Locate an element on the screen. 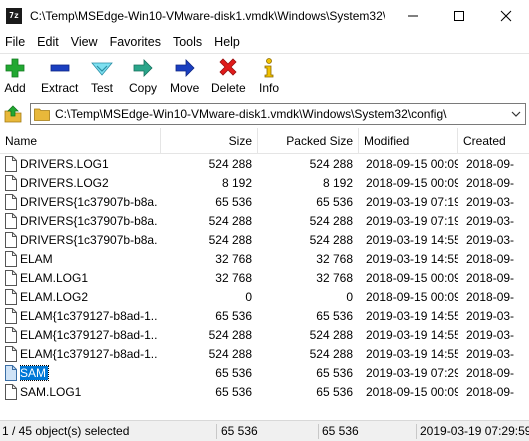  column-created: Created is located at coordinates (493, 141).